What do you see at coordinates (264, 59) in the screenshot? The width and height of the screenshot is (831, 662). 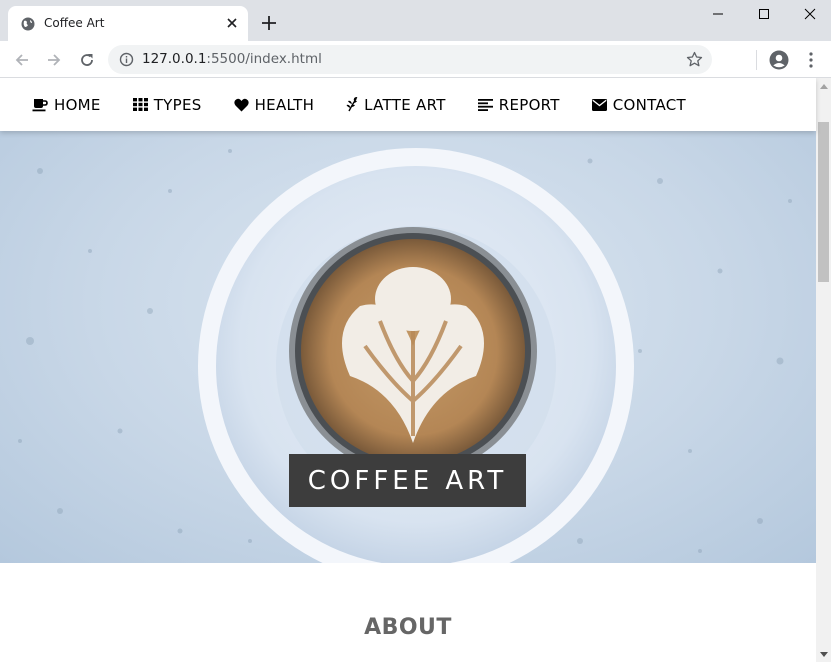 I see `url-path: :5500/index.html` at bounding box center [264, 59].